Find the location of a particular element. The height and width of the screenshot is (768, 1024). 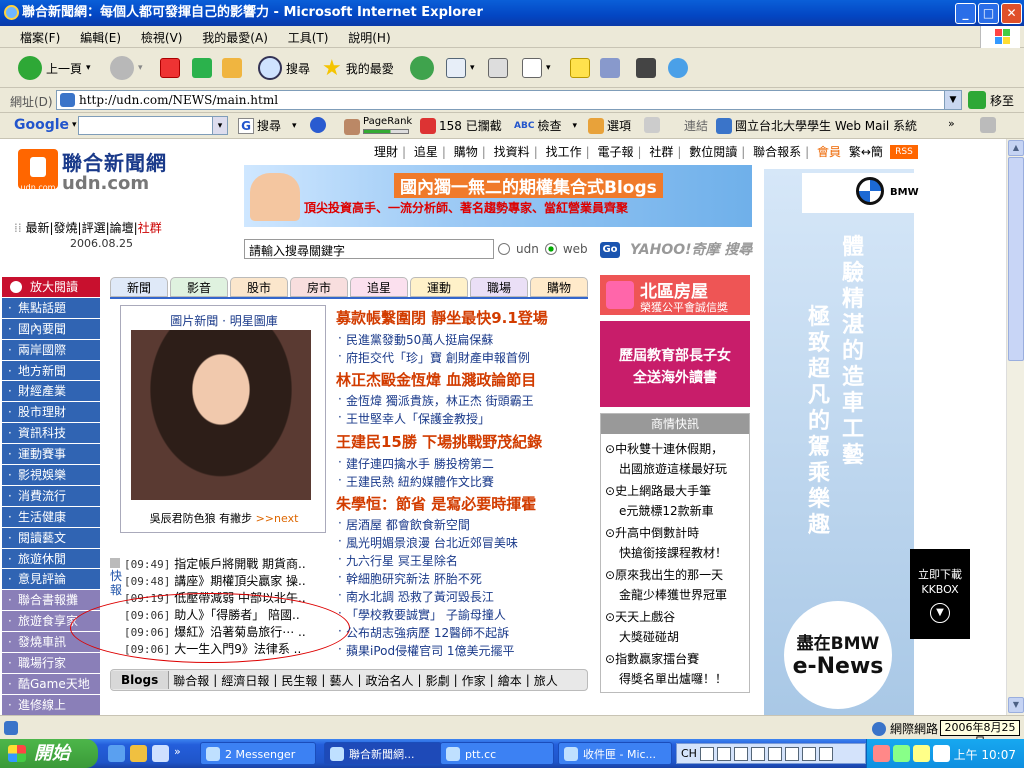

headline-subitem: 風光明媚景浪漫 台北近郊冒美味 is located at coordinates (428, 542).